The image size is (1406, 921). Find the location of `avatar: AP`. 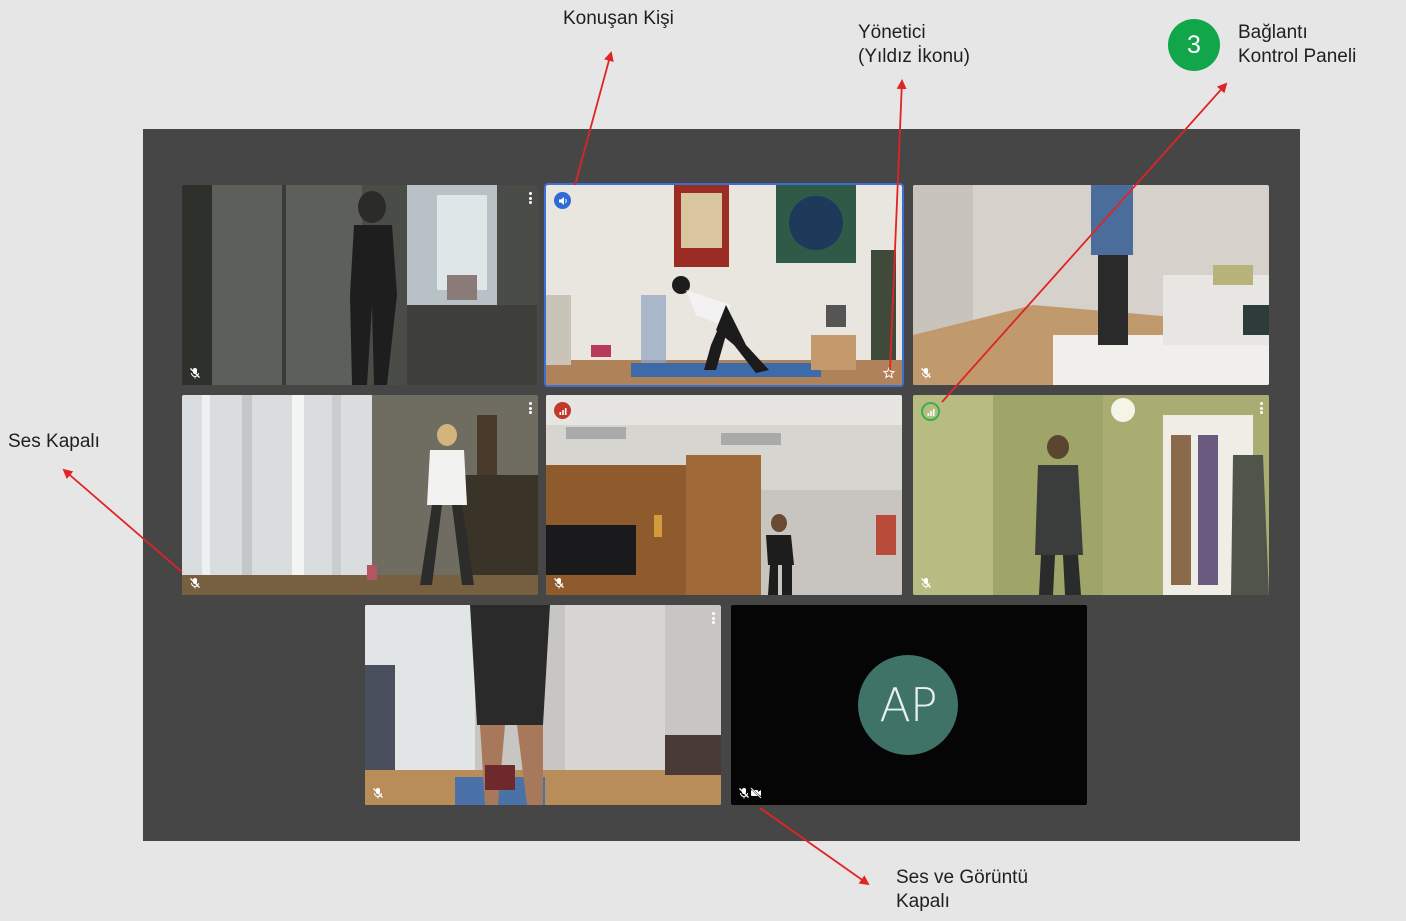

avatar: AP is located at coordinates (908, 705).